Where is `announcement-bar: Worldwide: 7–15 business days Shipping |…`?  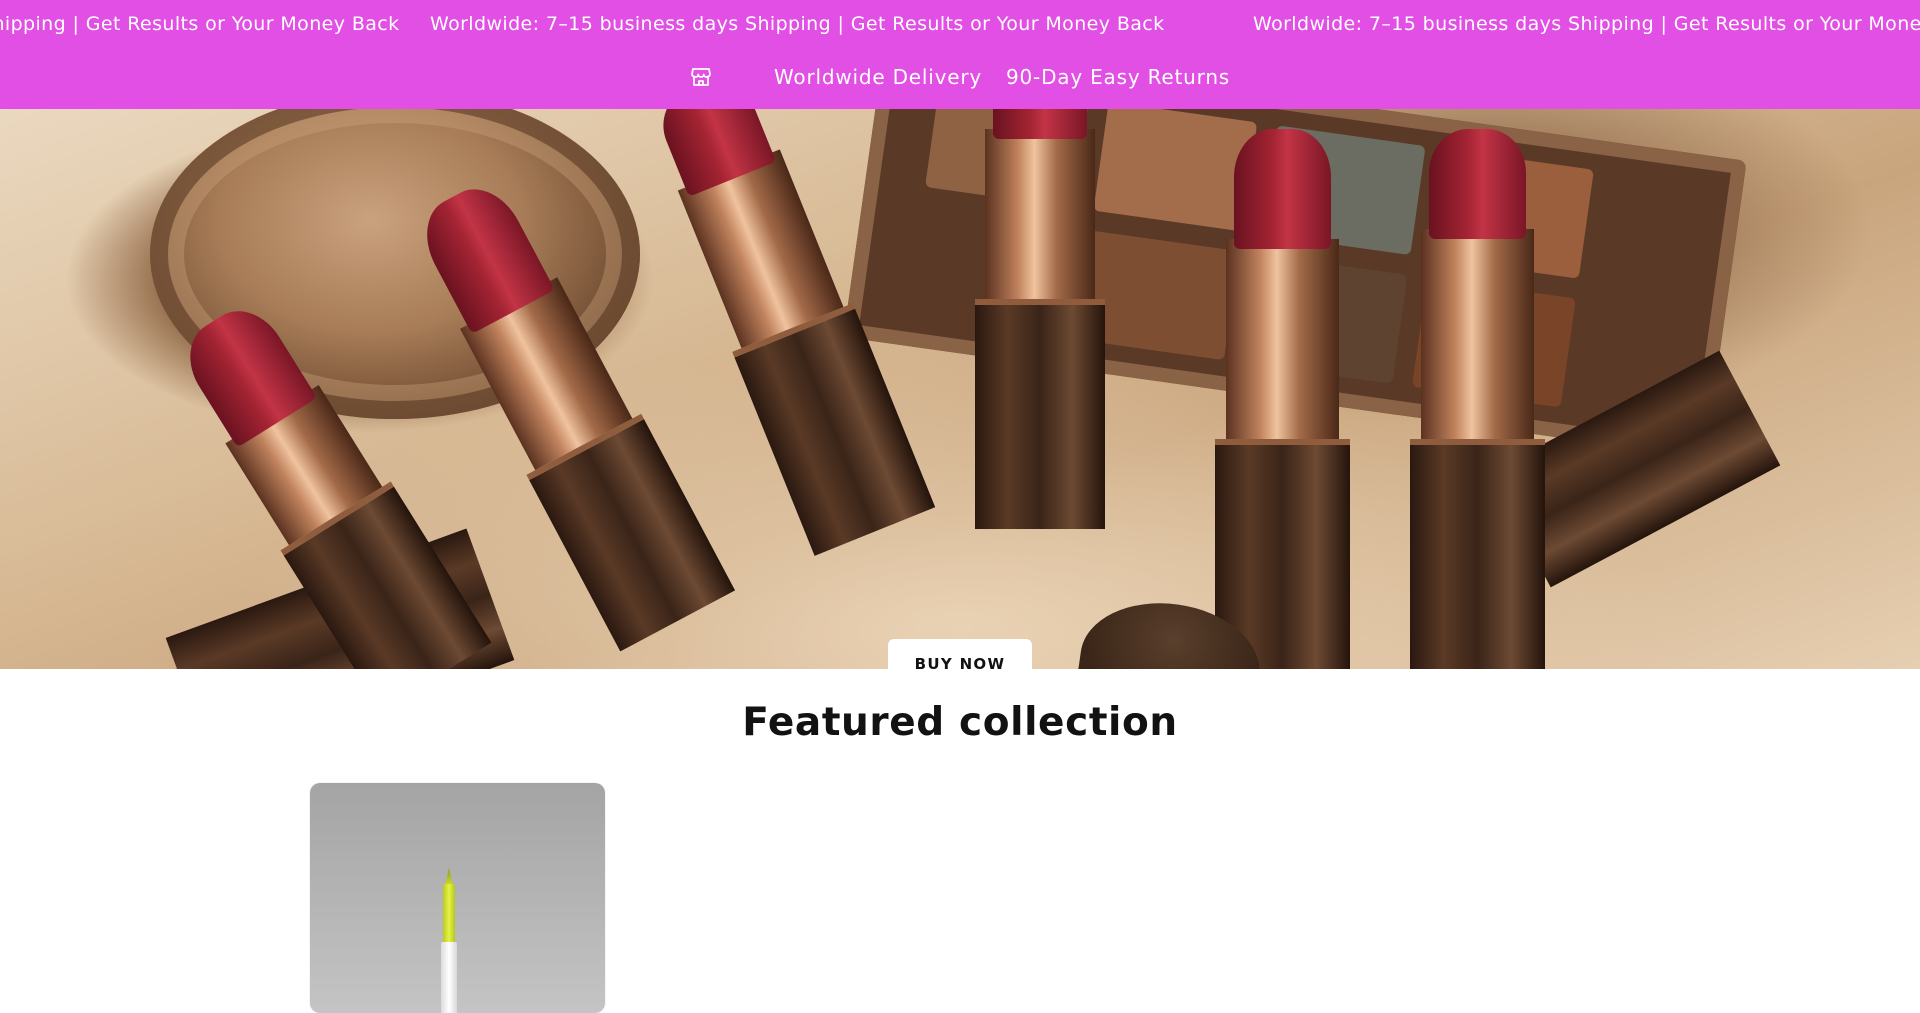 announcement-bar: Worldwide: 7–15 business days Shipping |… is located at coordinates (960, 54).